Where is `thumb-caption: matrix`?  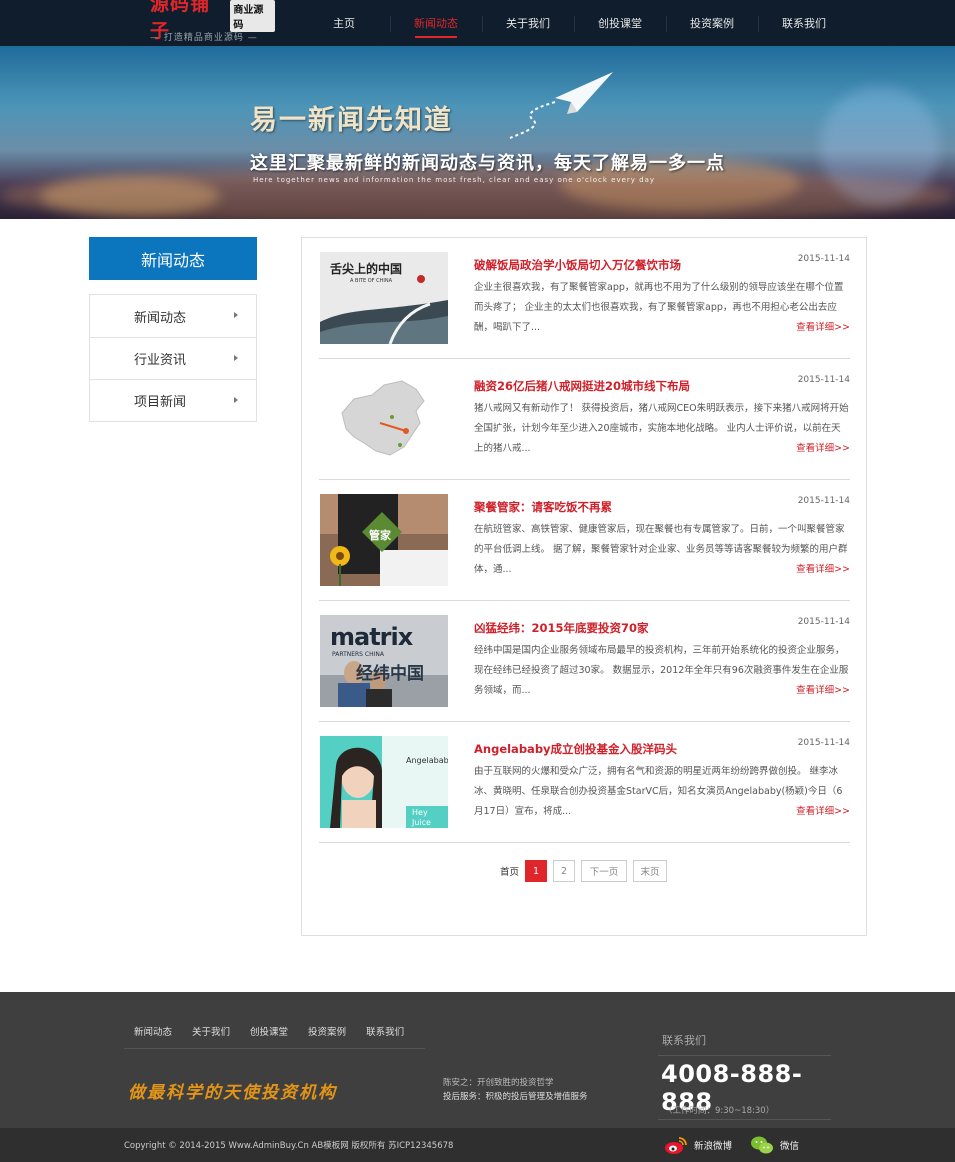
thumb-caption: matrix is located at coordinates (371, 637).